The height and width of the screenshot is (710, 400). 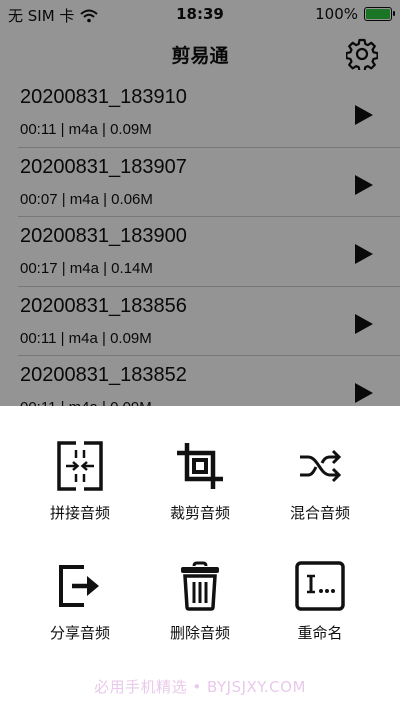 I want to click on action-label: 拼接音频, so click(x=79, y=513).